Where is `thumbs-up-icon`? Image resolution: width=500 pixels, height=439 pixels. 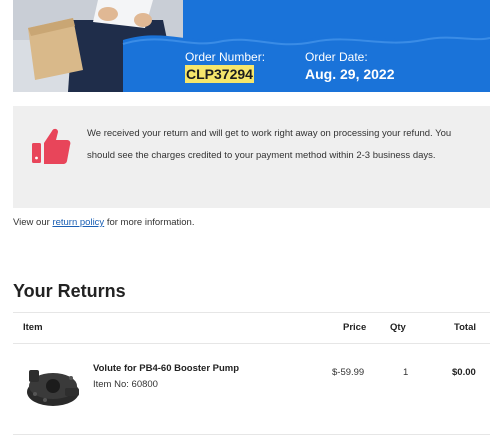
thumbs-up-icon is located at coordinates (51, 146).